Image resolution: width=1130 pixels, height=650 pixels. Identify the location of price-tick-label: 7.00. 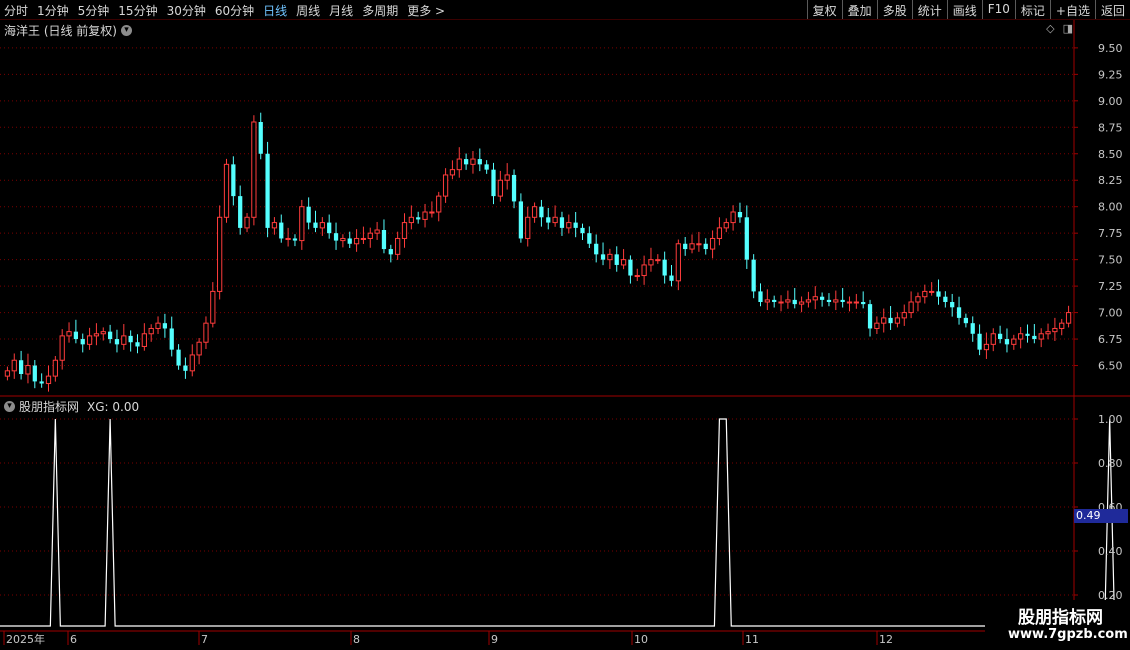
(1110, 313).